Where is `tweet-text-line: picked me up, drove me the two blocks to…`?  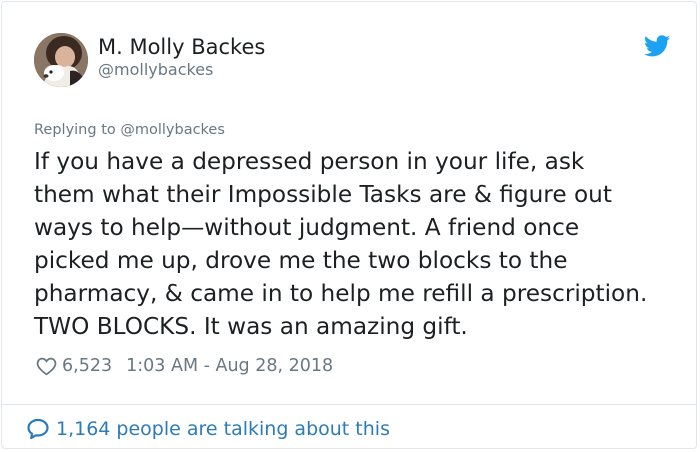
tweet-text-line: picked me up, drove me the two blocks to… is located at coordinates (301, 260).